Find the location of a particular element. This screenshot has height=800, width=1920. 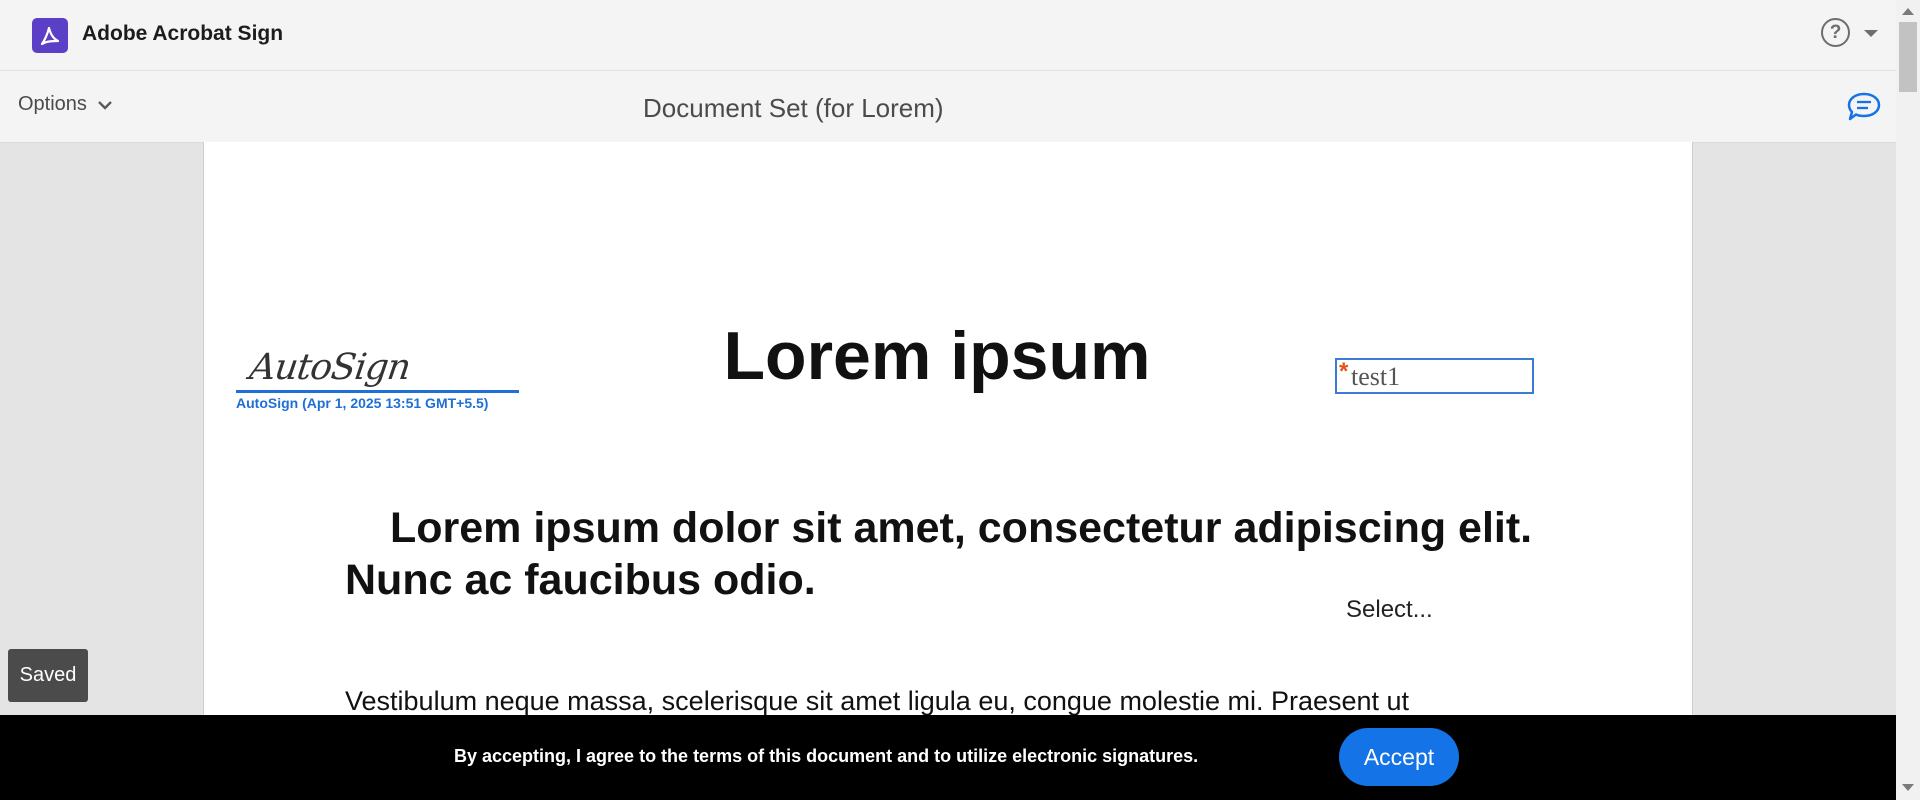

saved-status-badge: Saved is located at coordinates (48, 675).